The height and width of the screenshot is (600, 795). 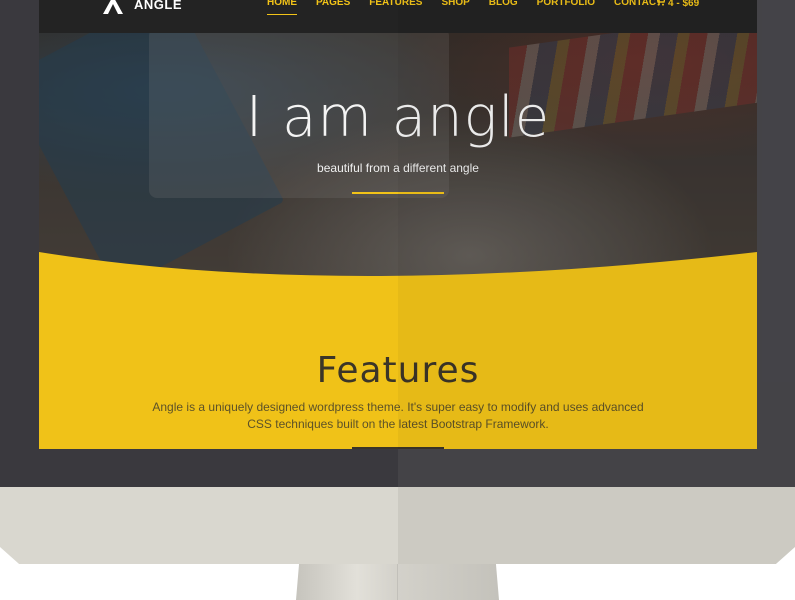 What do you see at coordinates (684, 4) in the screenshot?
I see `cart-summary: 4 - $69` at bounding box center [684, 4].